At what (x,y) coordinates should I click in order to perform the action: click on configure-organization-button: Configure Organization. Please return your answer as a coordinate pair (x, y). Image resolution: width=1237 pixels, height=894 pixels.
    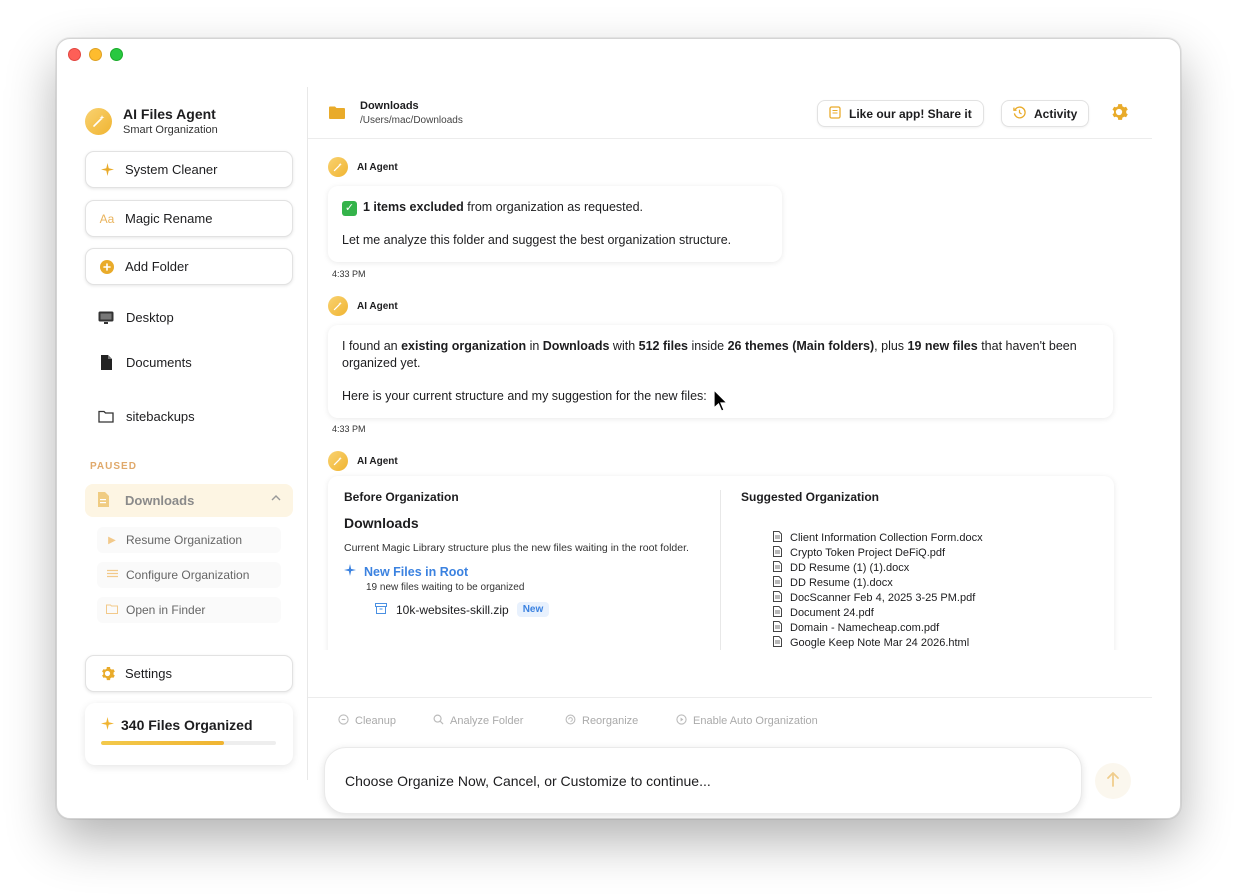
    Looking at the image, I should click on (189, 575).